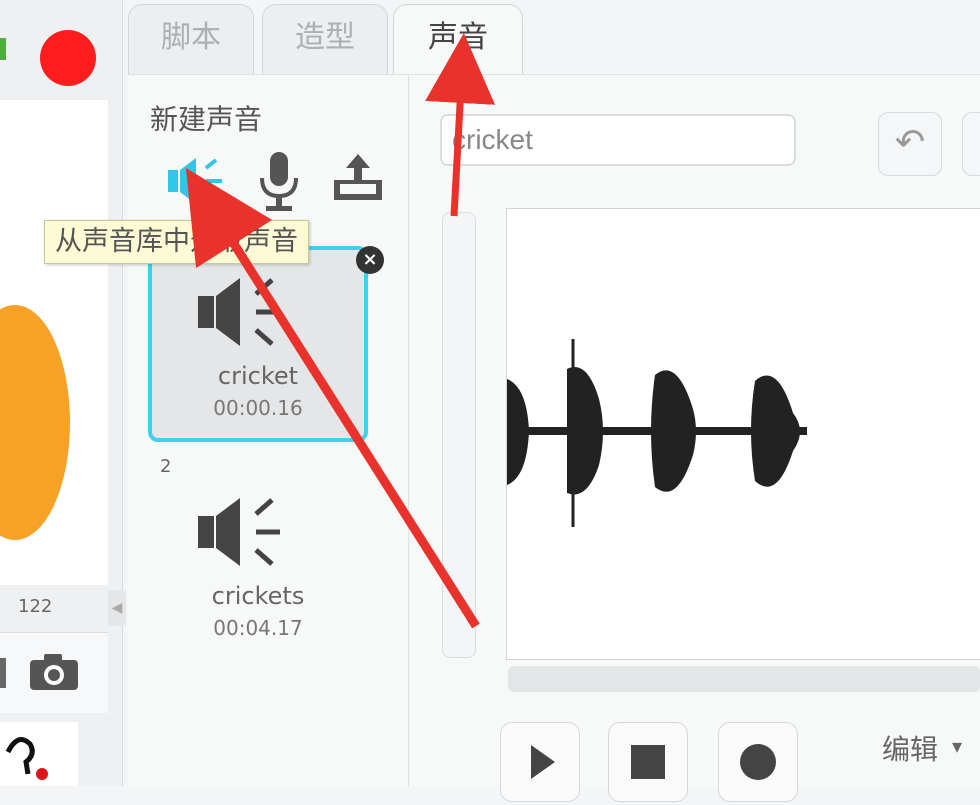 This screenshot has width=980, height=805. I want to click on chevron-down-icon: ▾, so click(957, 746).